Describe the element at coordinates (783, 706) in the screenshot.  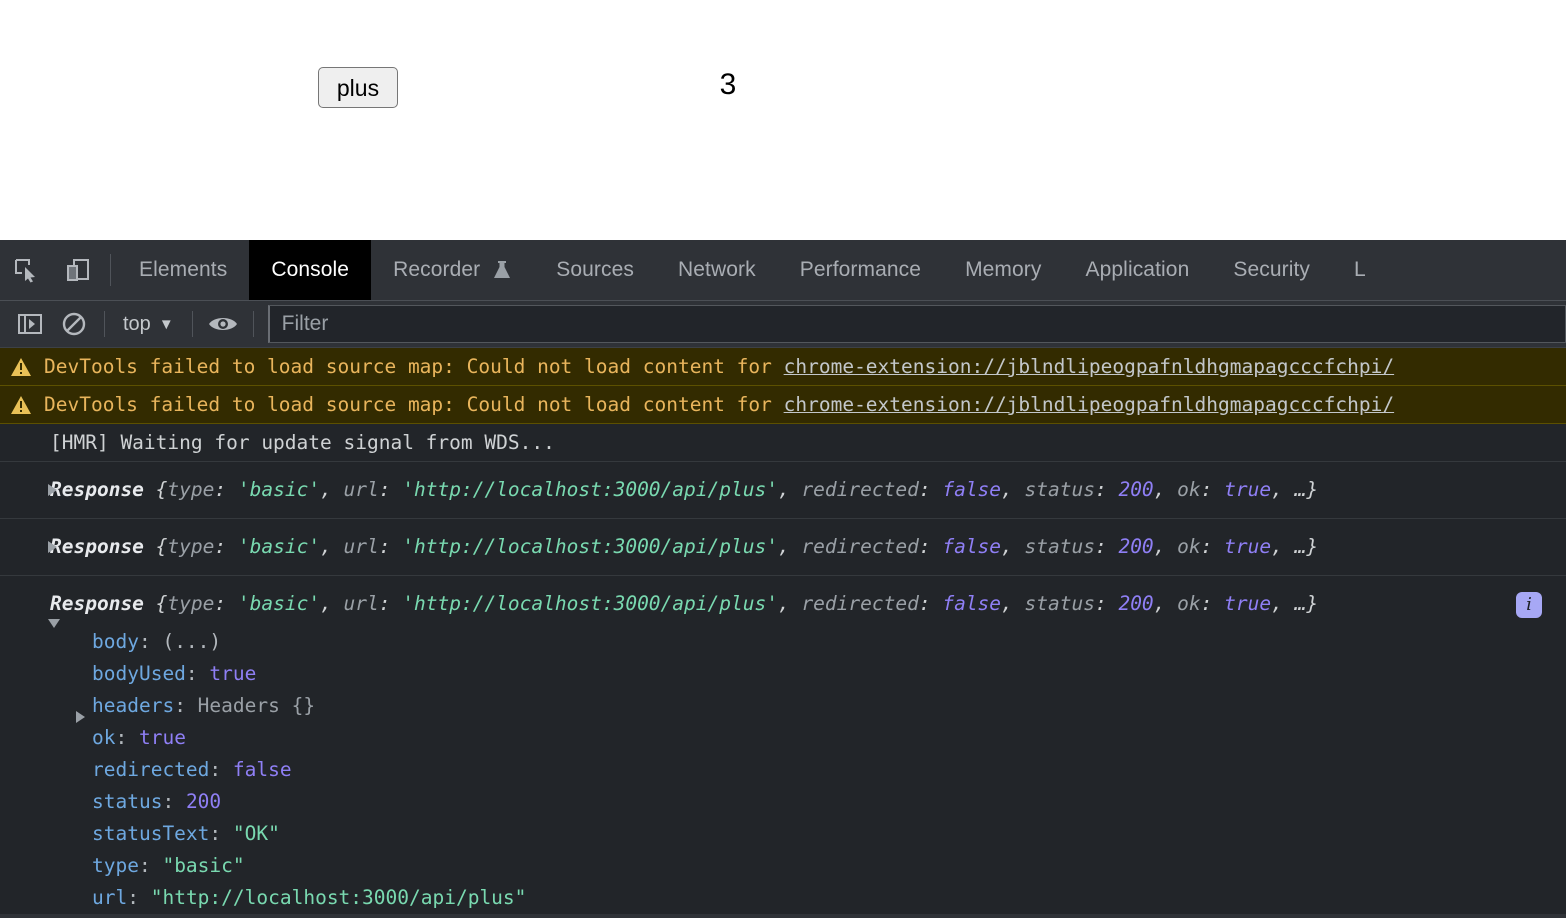
I see `object-property-headers: headers: Headers {}` at that location.